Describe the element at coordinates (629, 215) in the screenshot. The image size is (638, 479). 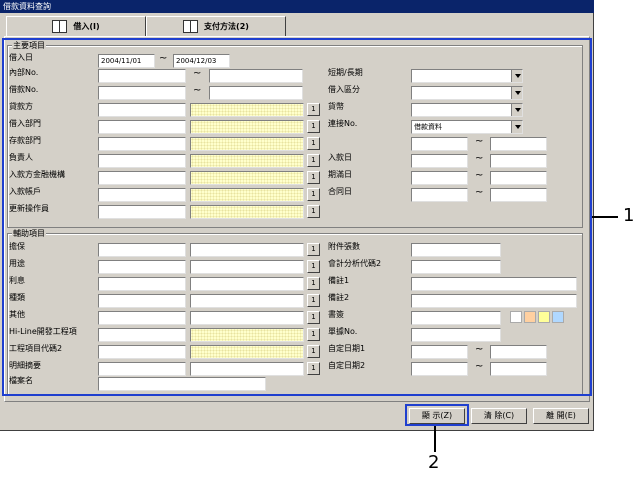
I see `callout-number-1: 1` at that location.